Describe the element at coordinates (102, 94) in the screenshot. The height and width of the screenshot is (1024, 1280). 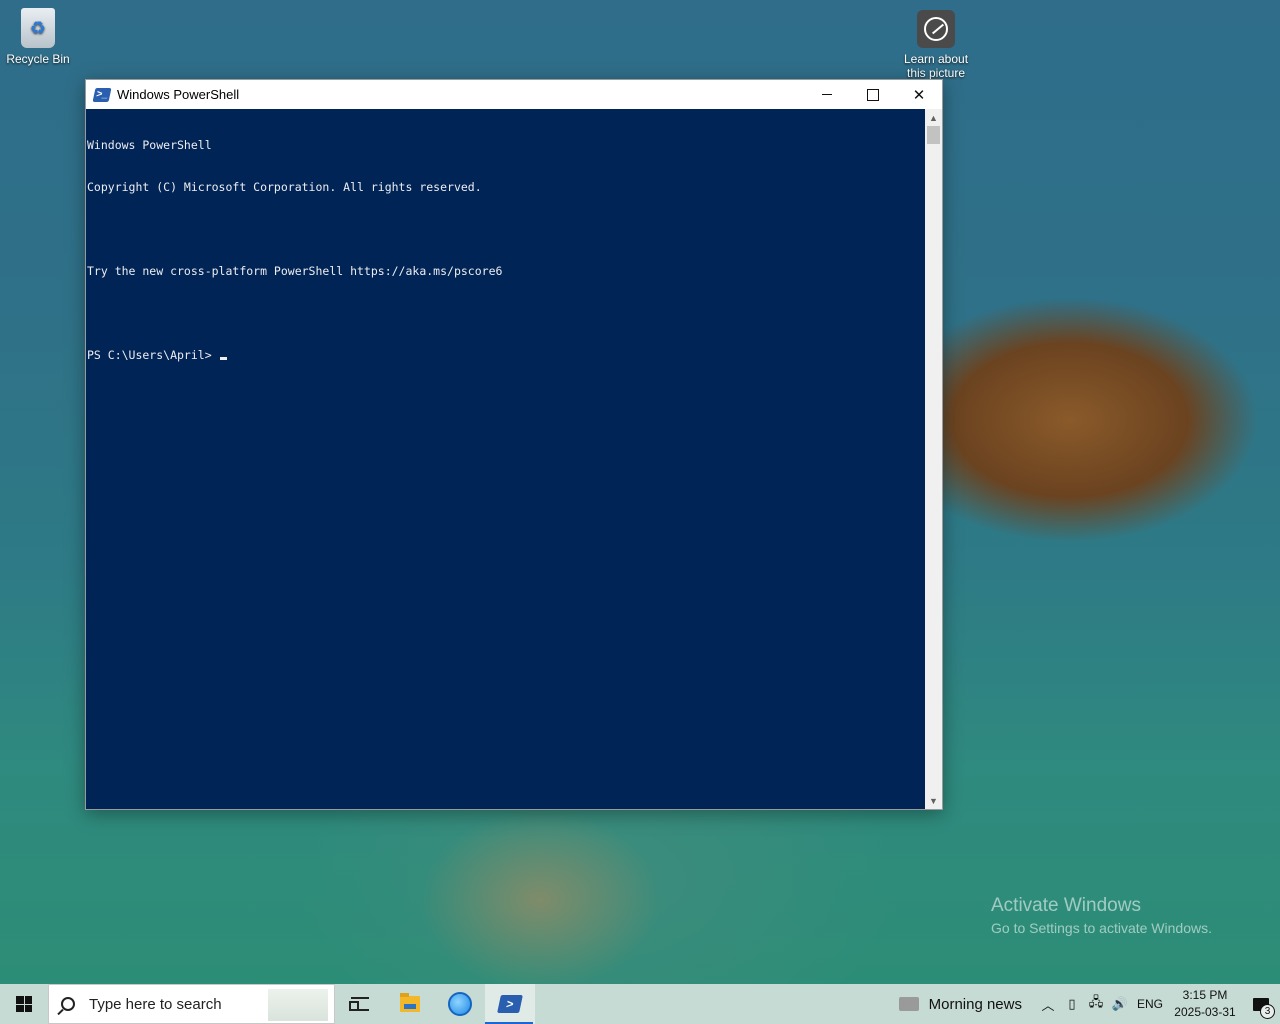
I see `powershell-icon: >_` at that location.